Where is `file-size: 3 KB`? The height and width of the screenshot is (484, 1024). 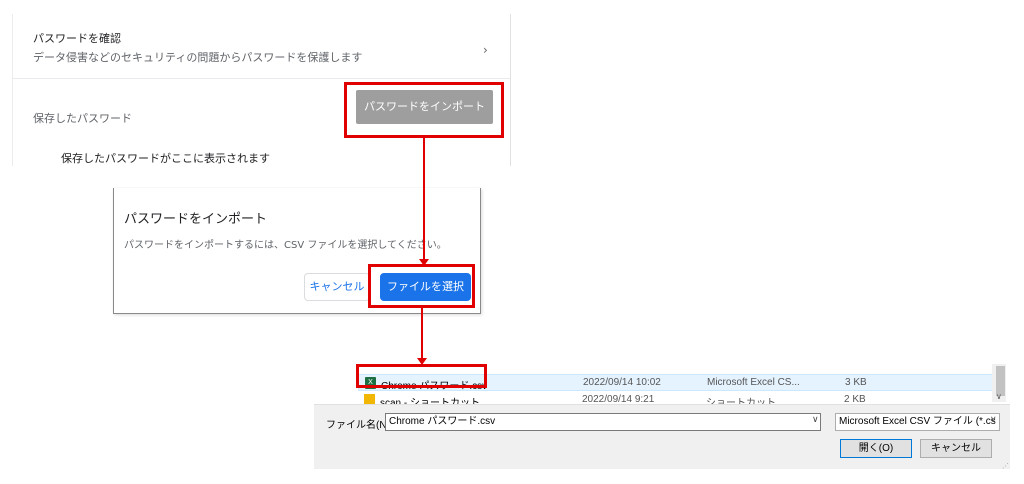 file-size: 3 KB is located at coordinates (856, 382).